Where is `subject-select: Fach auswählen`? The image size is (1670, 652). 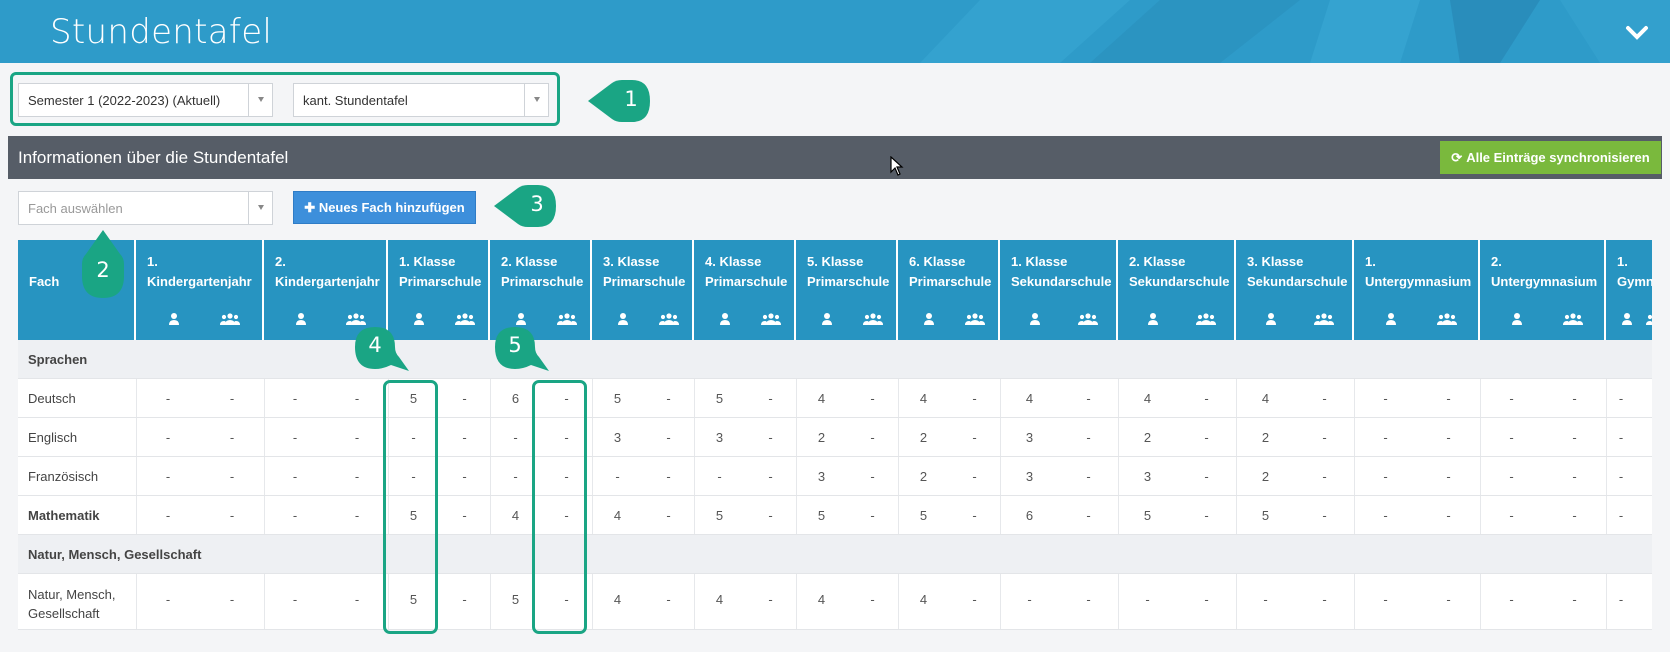
subject-select: Fach auswählen is located at coordinates (145, 208).